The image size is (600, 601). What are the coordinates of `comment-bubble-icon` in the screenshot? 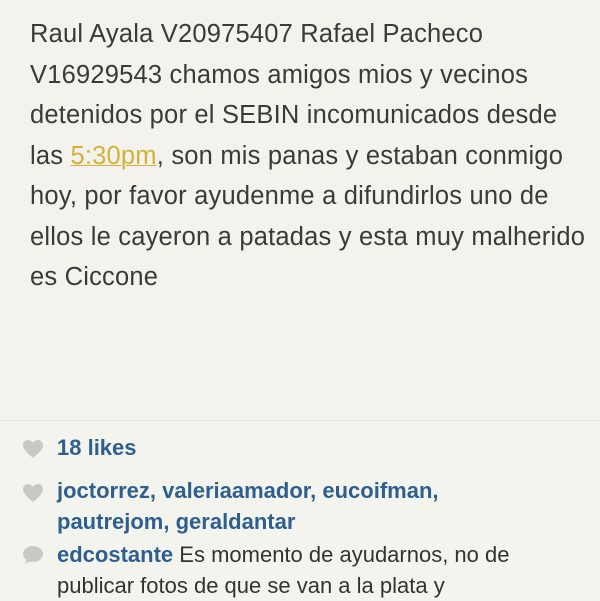 It's located at (33, 555).